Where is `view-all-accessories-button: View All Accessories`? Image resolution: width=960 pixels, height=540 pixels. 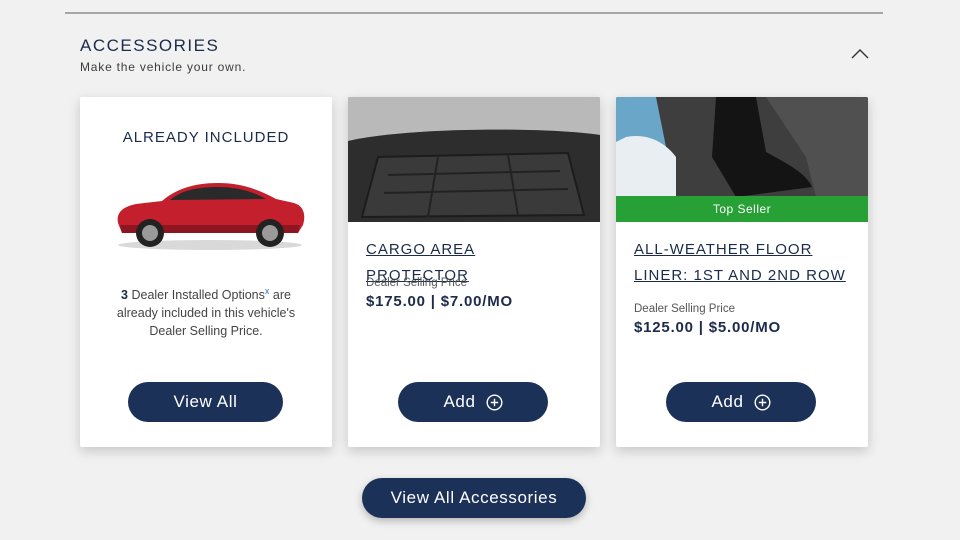
view-all-accessories-button: View All Accessories is located at coordinates (474, 498).